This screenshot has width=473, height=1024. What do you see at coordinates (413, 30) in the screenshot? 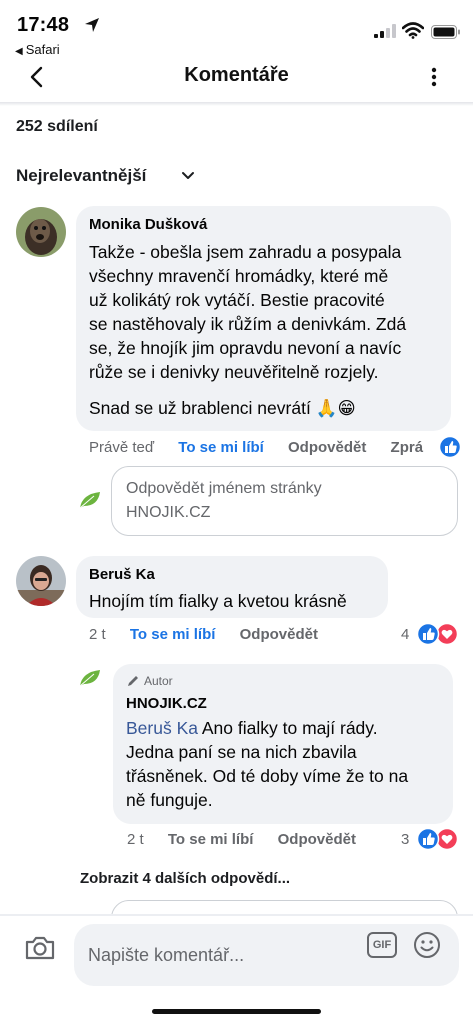
I see `wifi-icon` at bounding box center [413, 30].